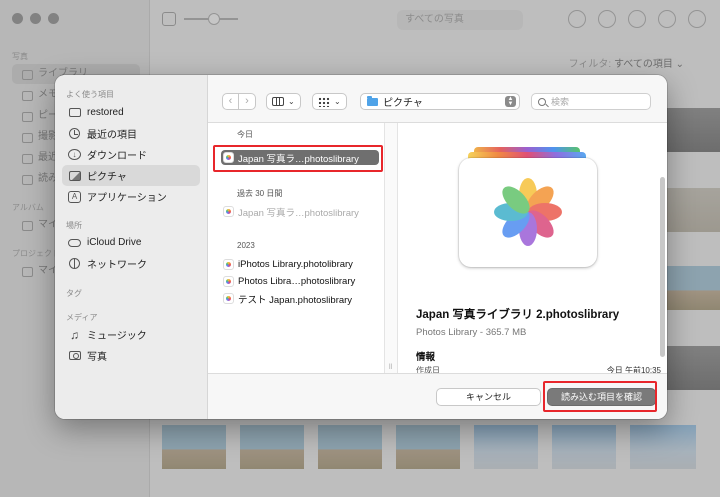 Image resolution: width=720 pixels, height=497 pixels. What do you see at coordinates (74, 196) in the screenshot?
I see `applications-icon: A` at bounding box center [74, 196].